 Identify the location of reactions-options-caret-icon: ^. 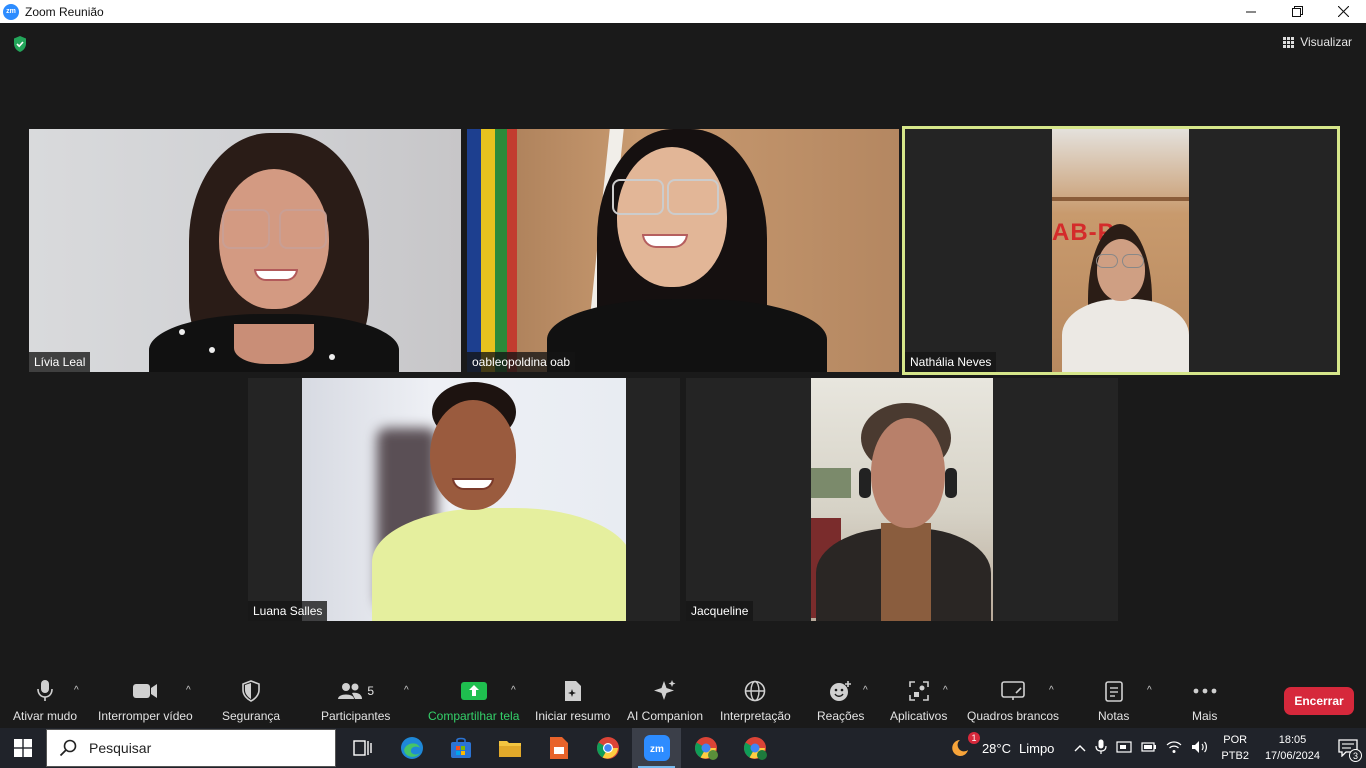
(865, 690).